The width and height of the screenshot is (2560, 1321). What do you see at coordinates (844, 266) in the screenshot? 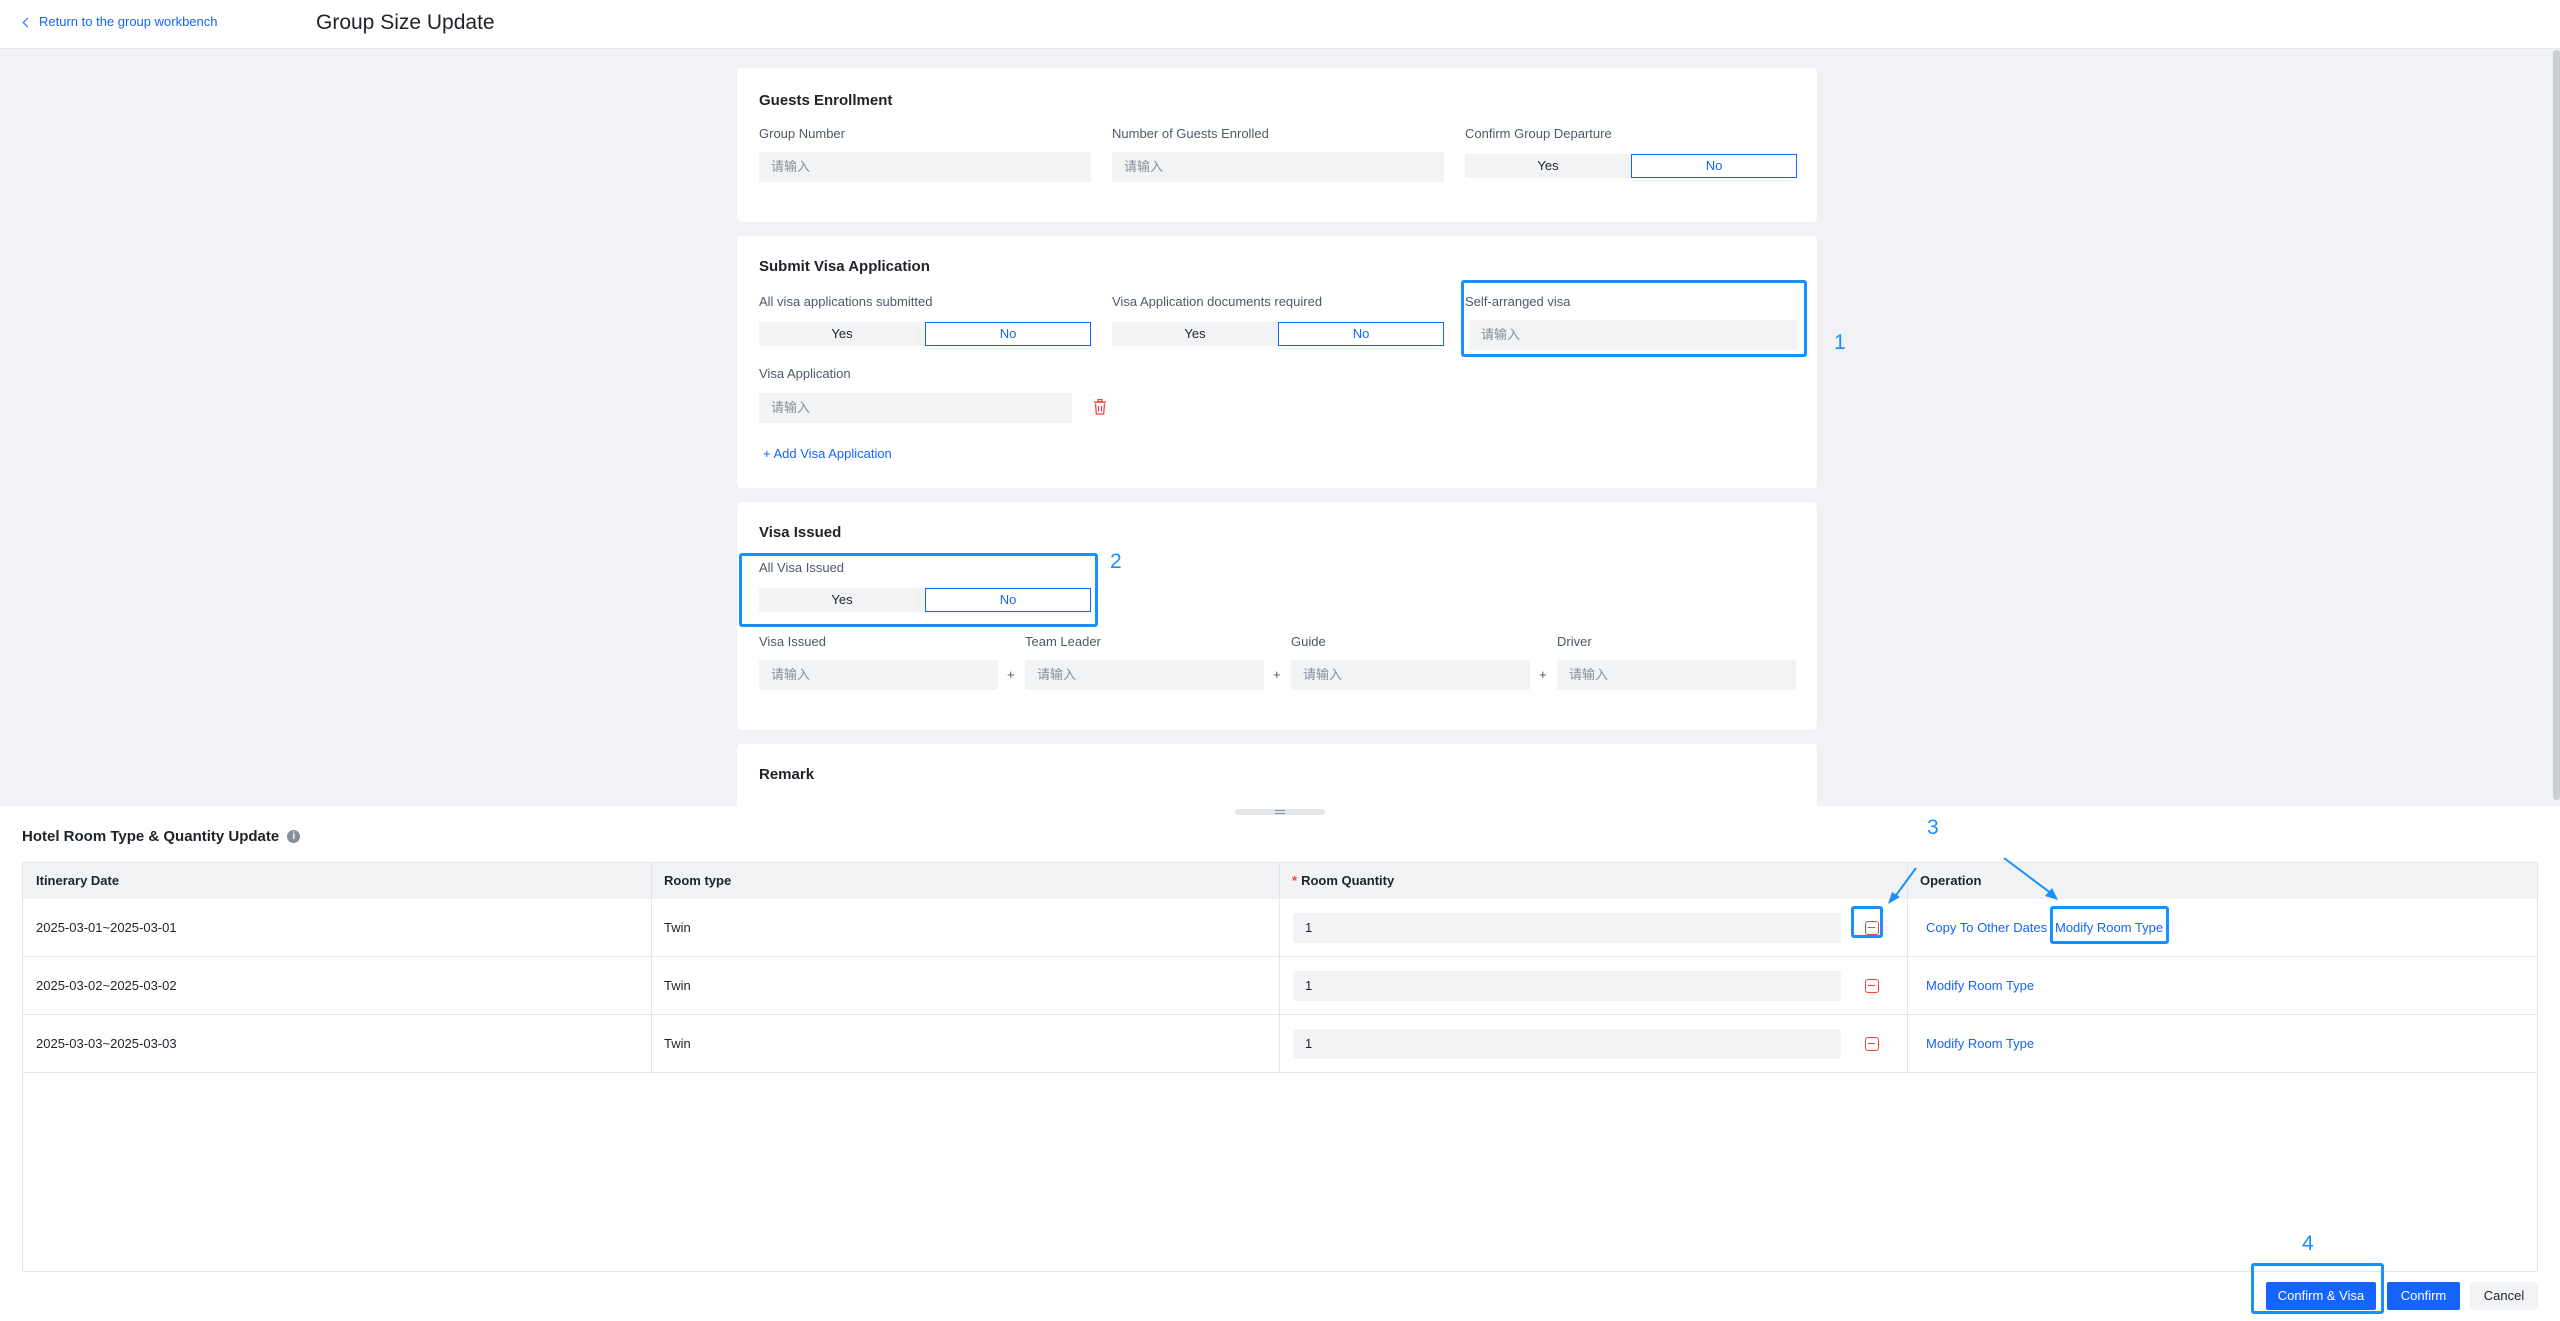
I see `visa-application-title: Submit Visa Application` at bounding box center [844, 266].